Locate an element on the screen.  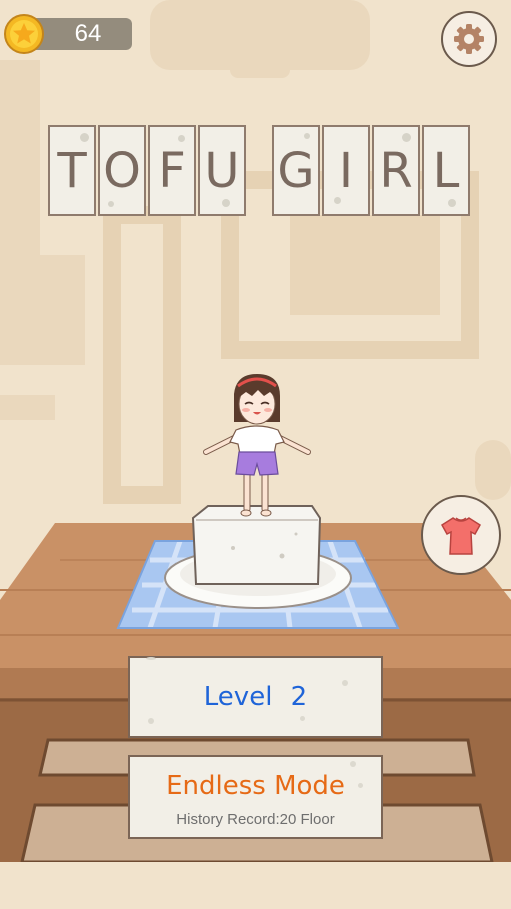
gear-icon is located at coordinates (469, 39).